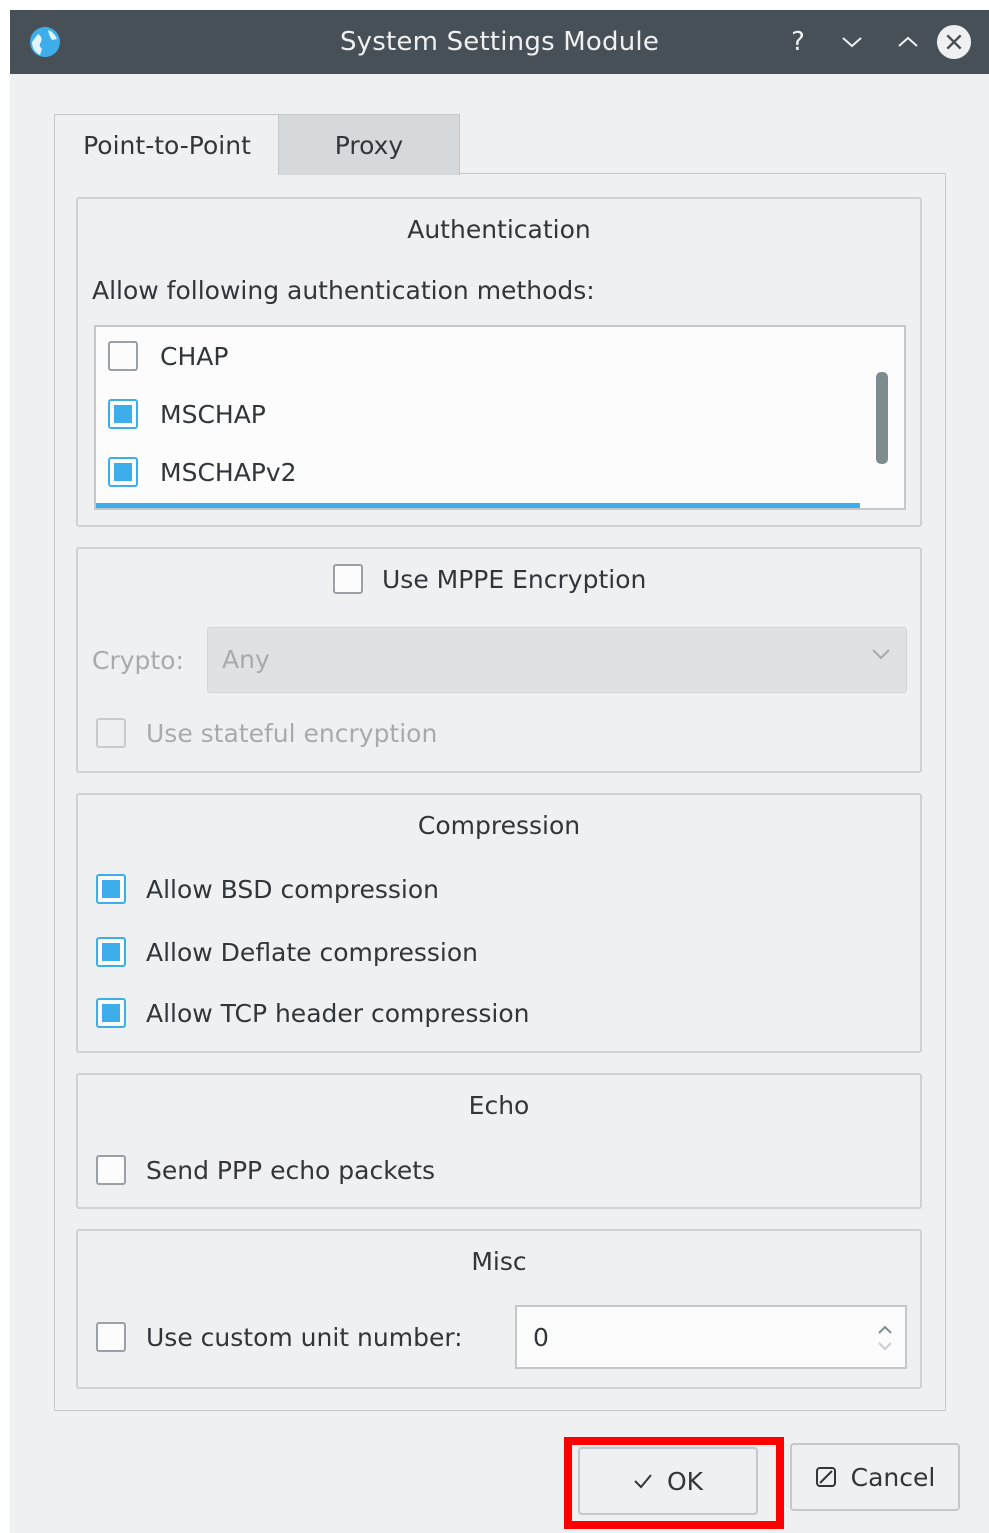 This screenshot has height=1533, width=989. Describe the element at coordinates (514, 579) in the screenshot. I see `mppe-label: Use MPPE Encryption` at that location.